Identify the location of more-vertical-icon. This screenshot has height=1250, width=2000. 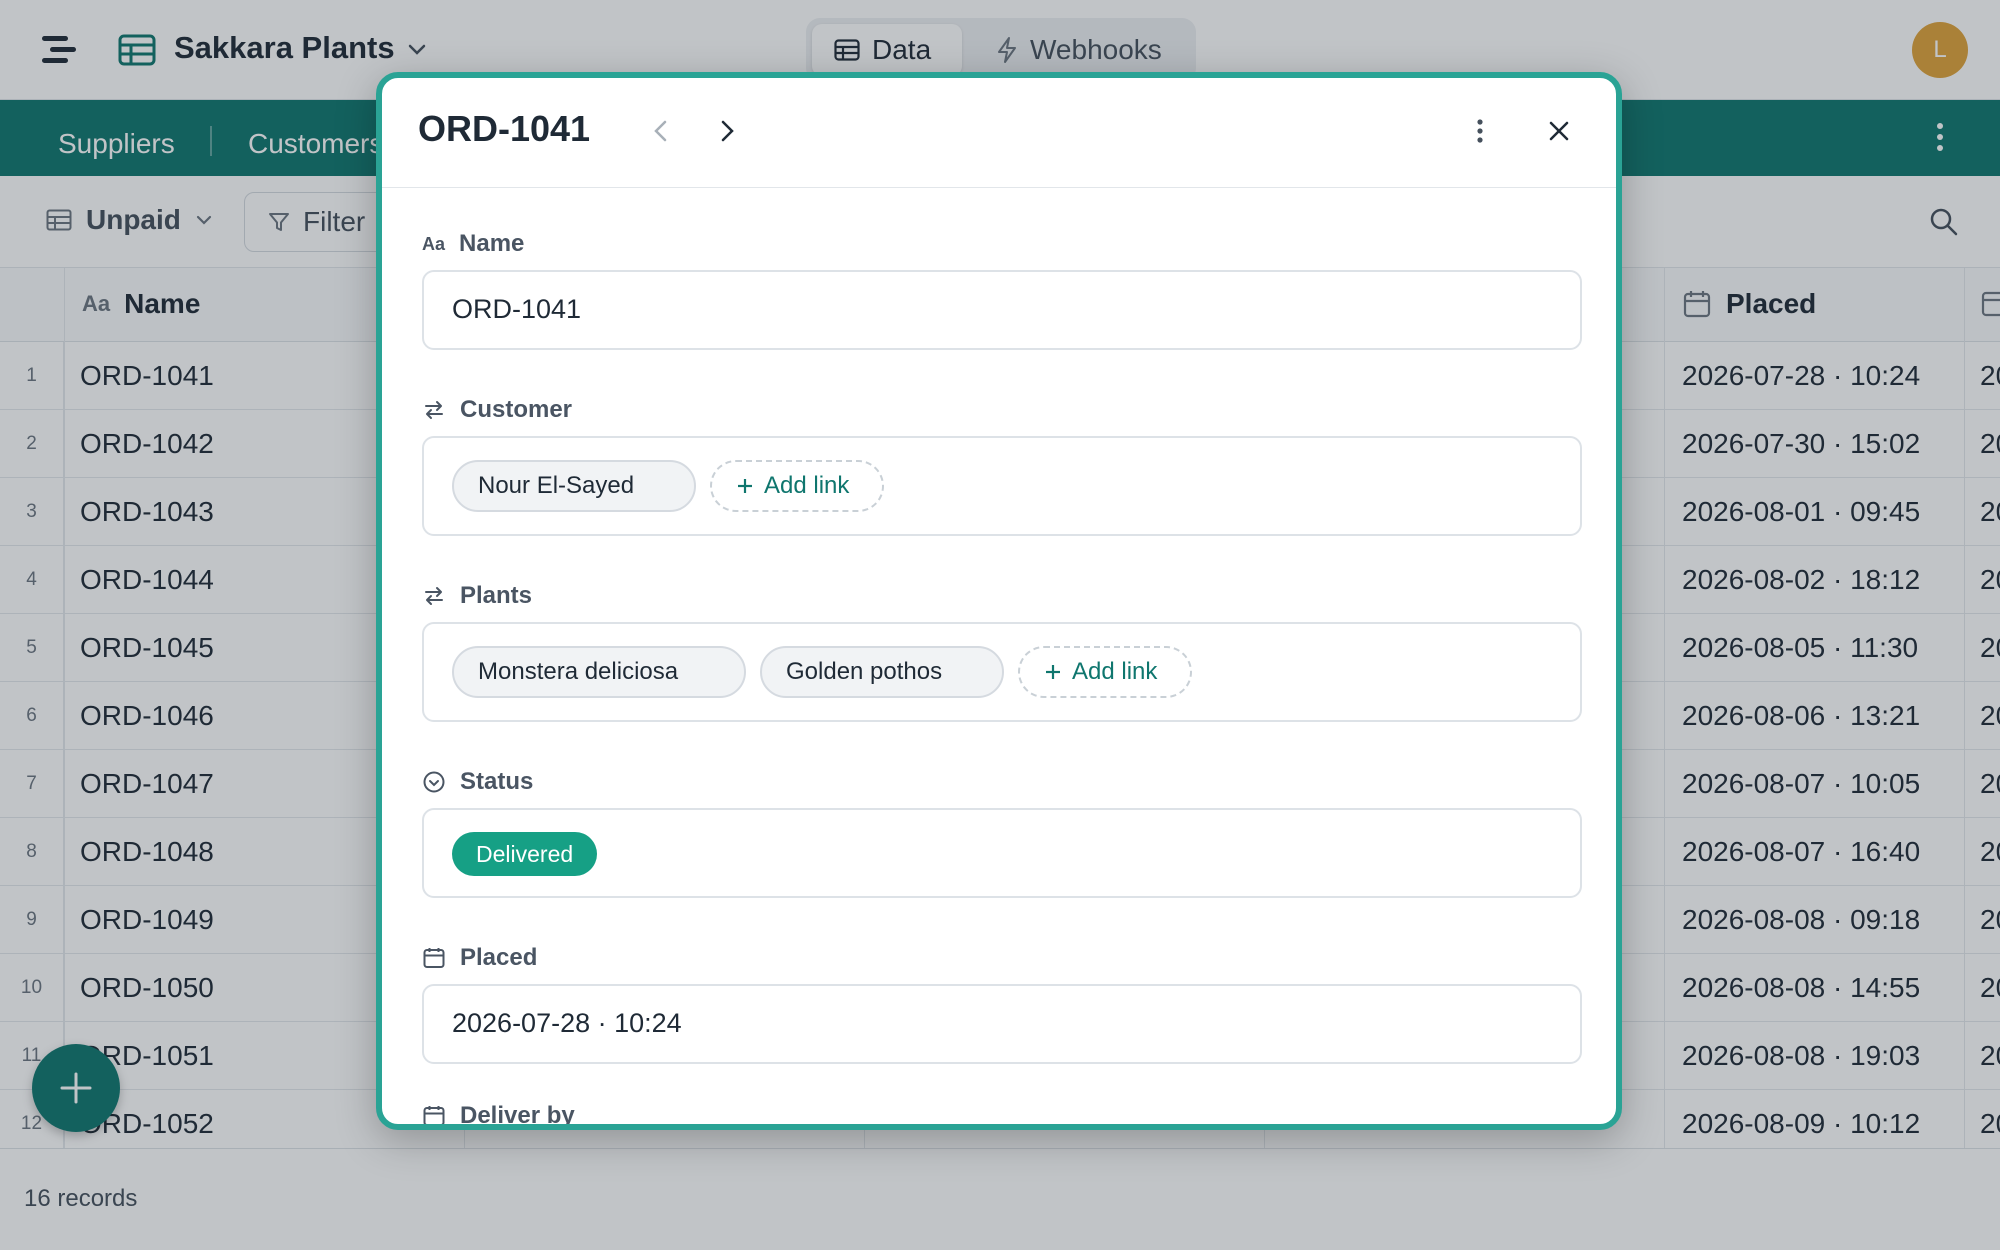
(1480, 131).